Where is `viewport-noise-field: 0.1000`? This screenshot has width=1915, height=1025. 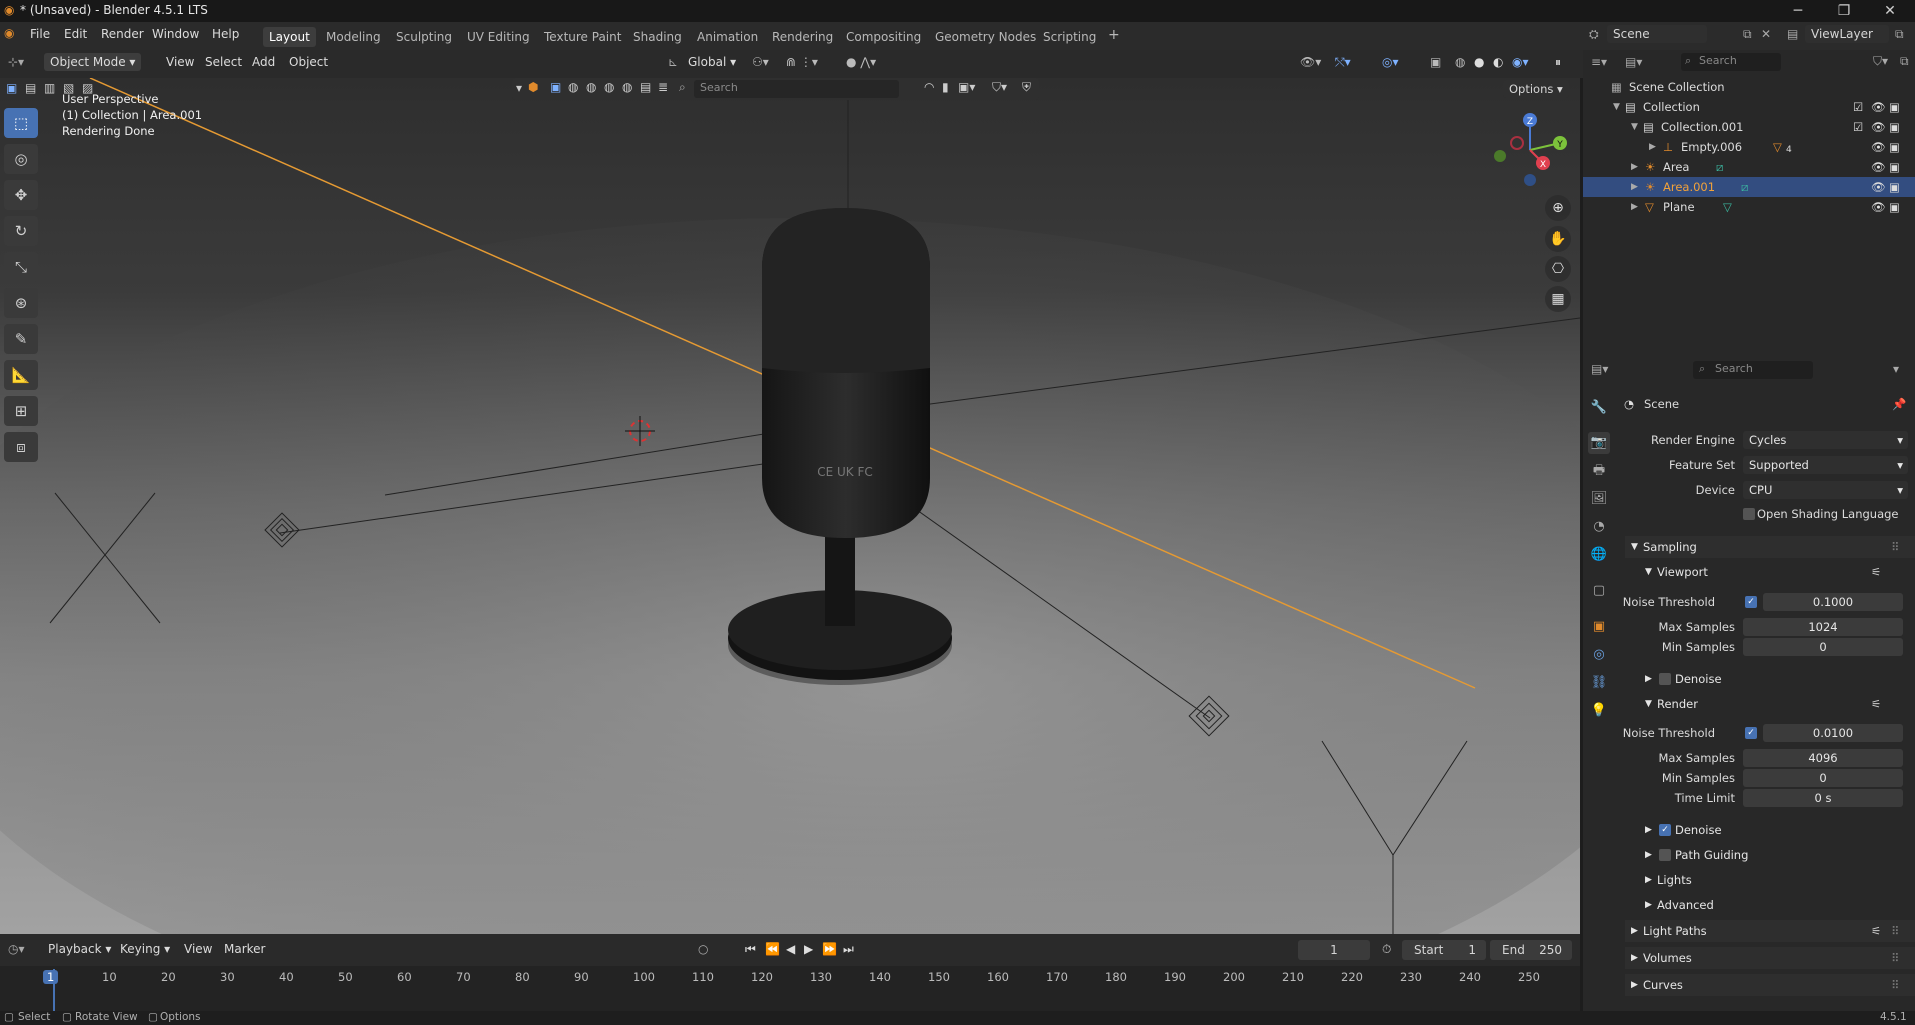 viewport-noise-field: 0.1000 is located at coordinates (1833, 602).